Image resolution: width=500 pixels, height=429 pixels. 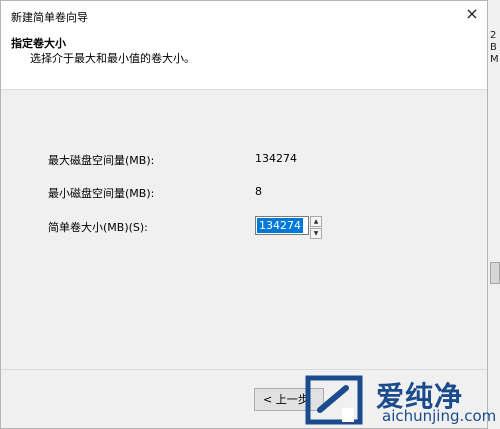 I want to click on window-title: 新建简单卷向导, so click(x=49, y=17).